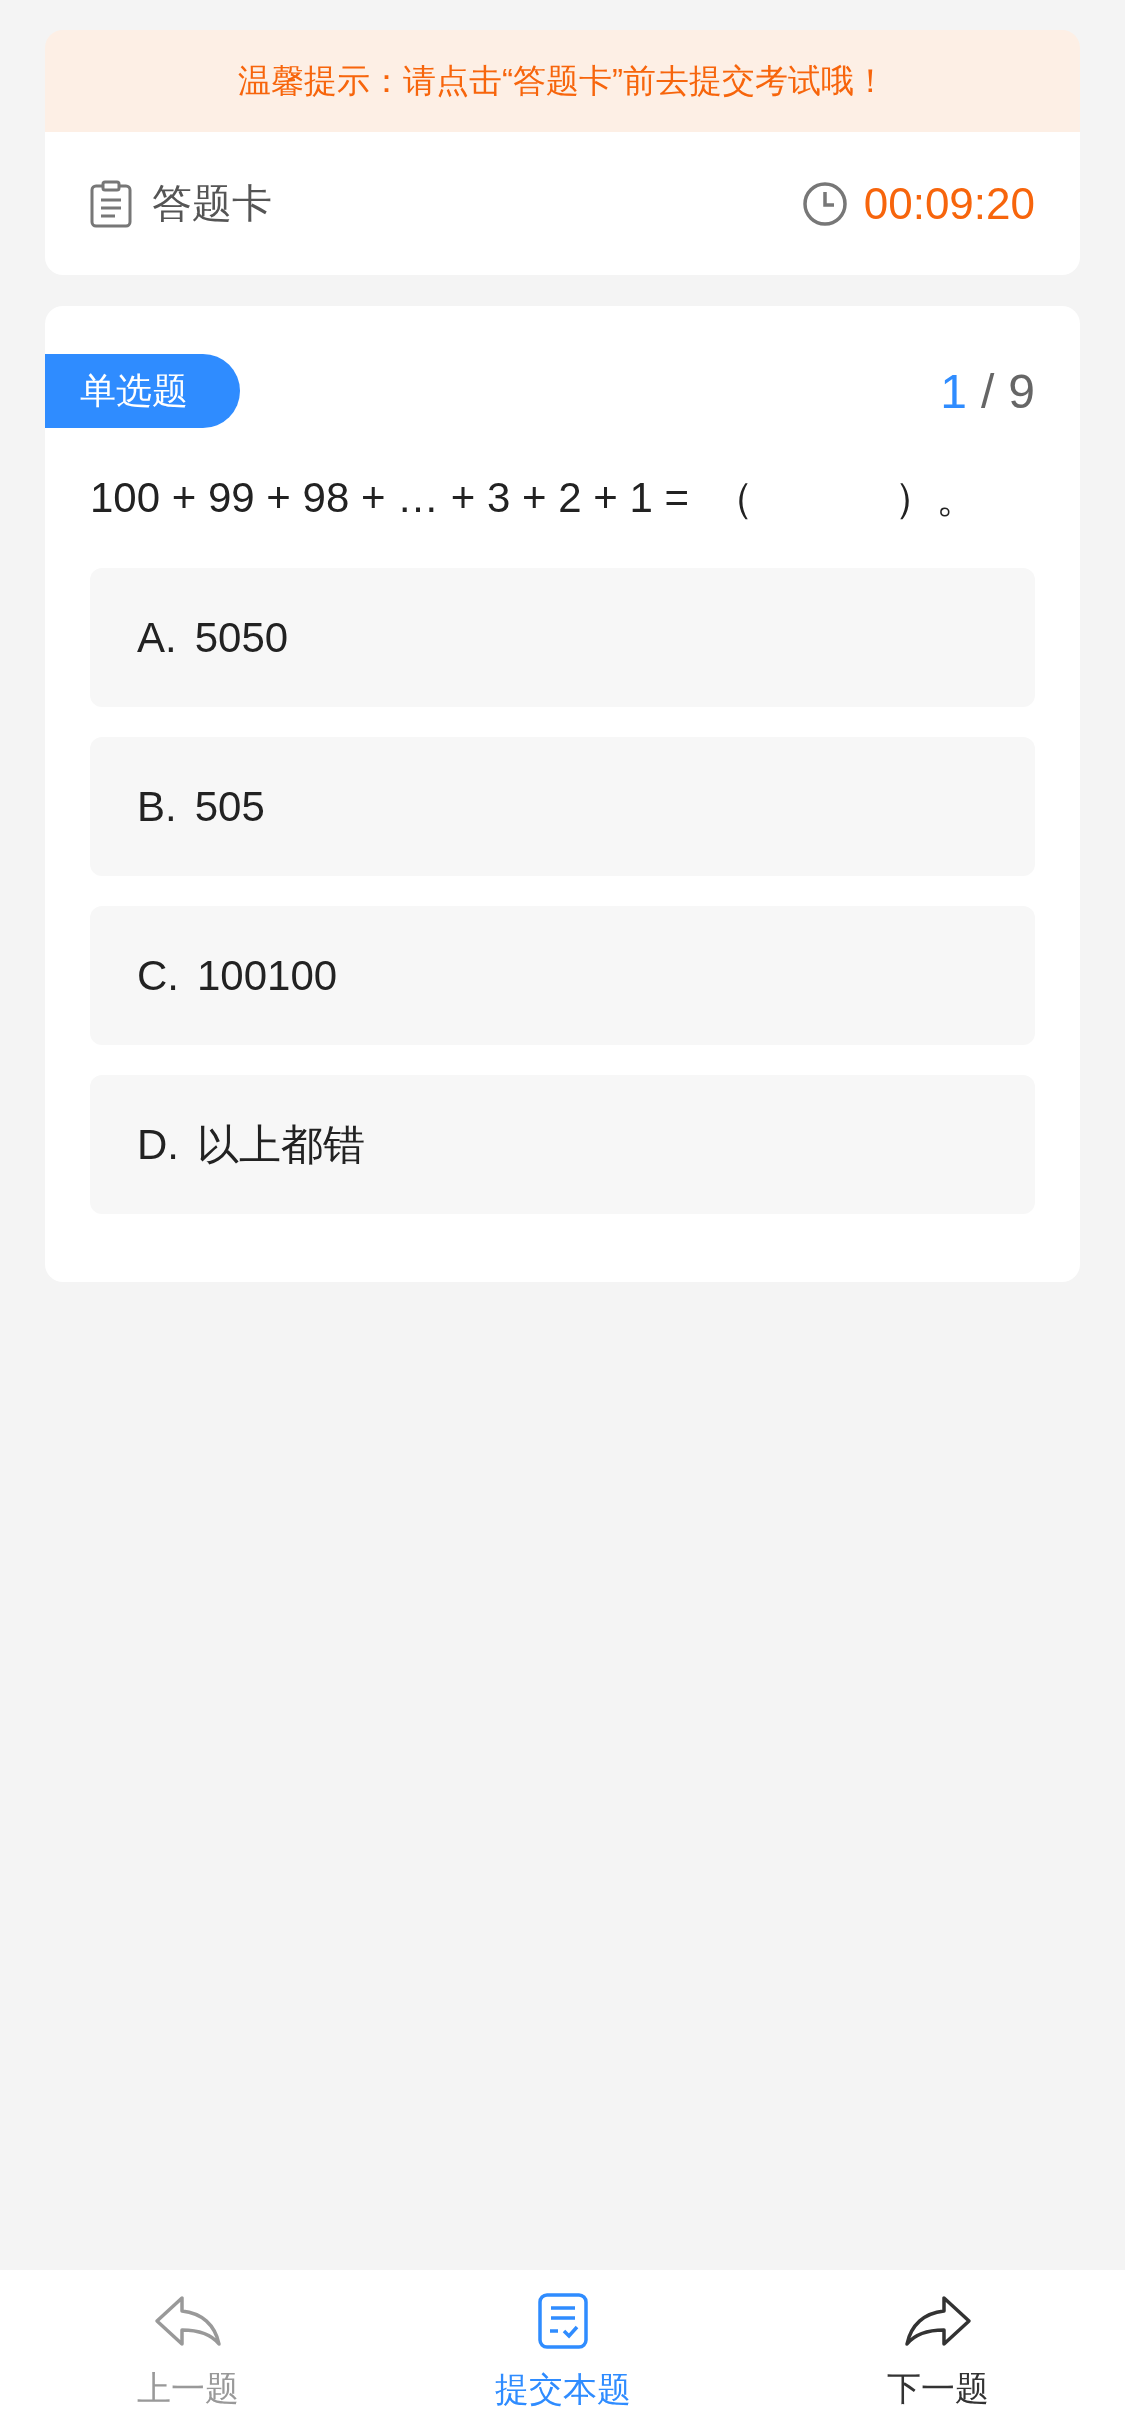 Image resolution: width=1125 pixels, height=2436 pixels. What do you see at coordinates (157, 806) in the screenshot?
I see `option-letter: B.` at bounding box center [157, 806].